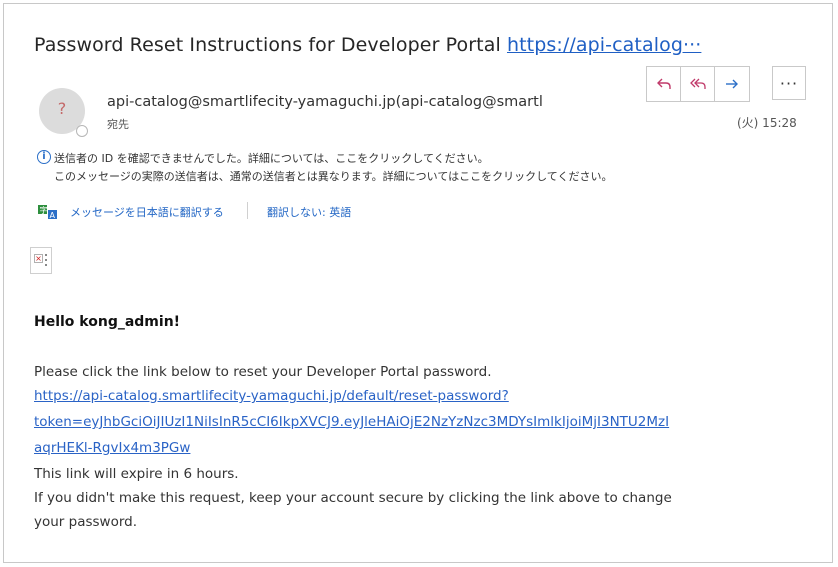  Describe the element at coordinates (62, 108) in the screenshot. I see `avatar-initial: ?` at that location.